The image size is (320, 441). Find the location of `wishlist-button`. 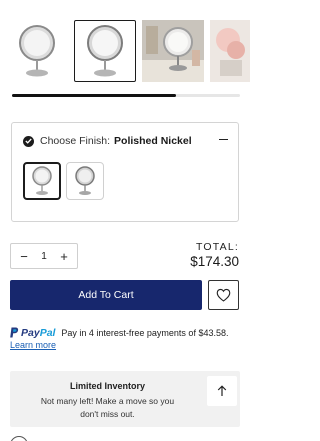

wishlist-button is located at coordinates (223, 295).